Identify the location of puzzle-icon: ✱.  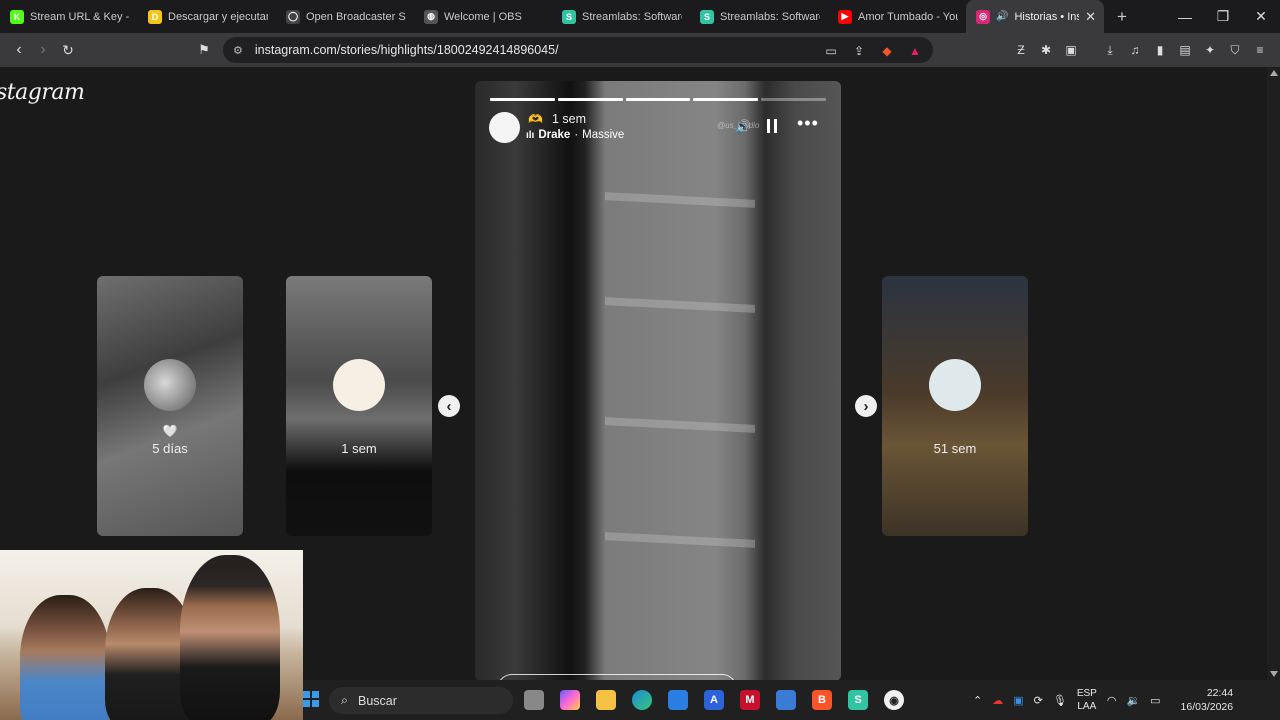
(1046, 50).